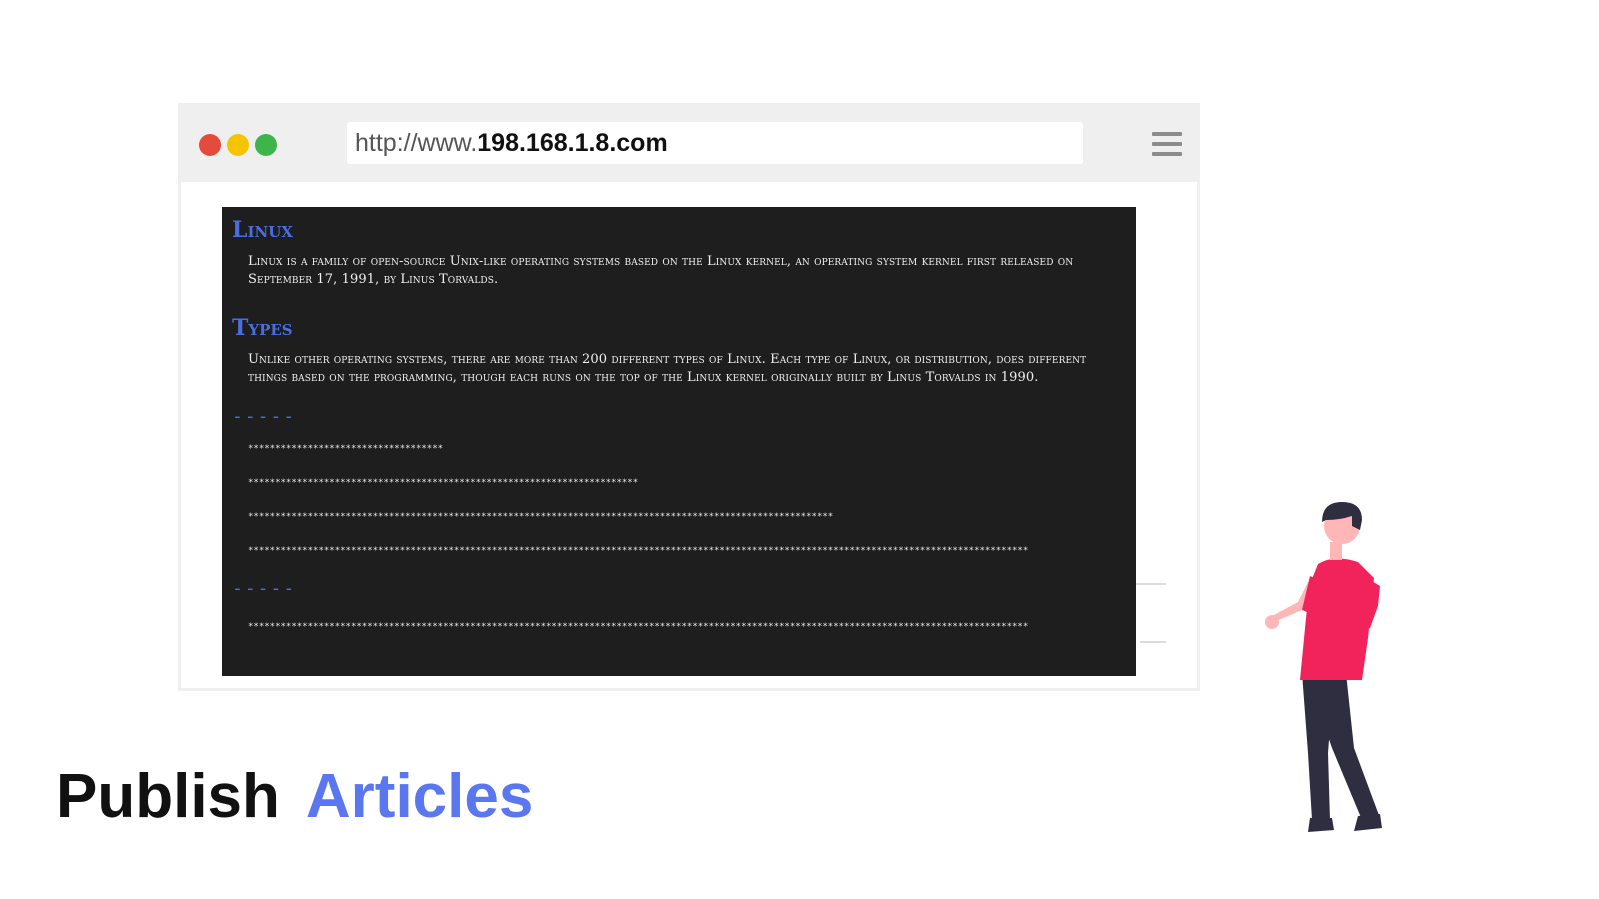 This screenshot has height=899, width=1599. What do you see at coordinates (262, 230) in the screenshot?
I see `heading-linux: Linux` at bounding box center [262, 230].